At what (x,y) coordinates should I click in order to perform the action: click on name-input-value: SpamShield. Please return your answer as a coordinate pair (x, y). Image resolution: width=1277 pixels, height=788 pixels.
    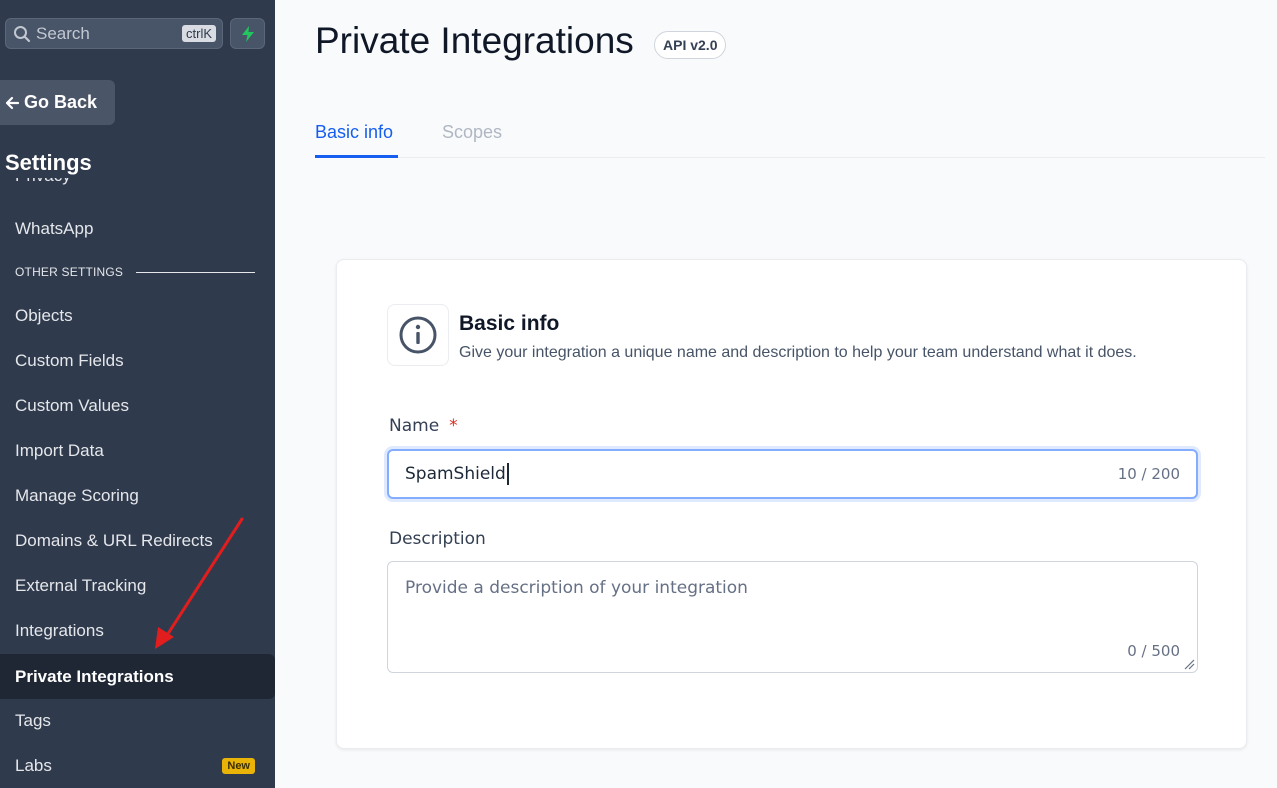
    Looking at the image, I should click on (455, 474).